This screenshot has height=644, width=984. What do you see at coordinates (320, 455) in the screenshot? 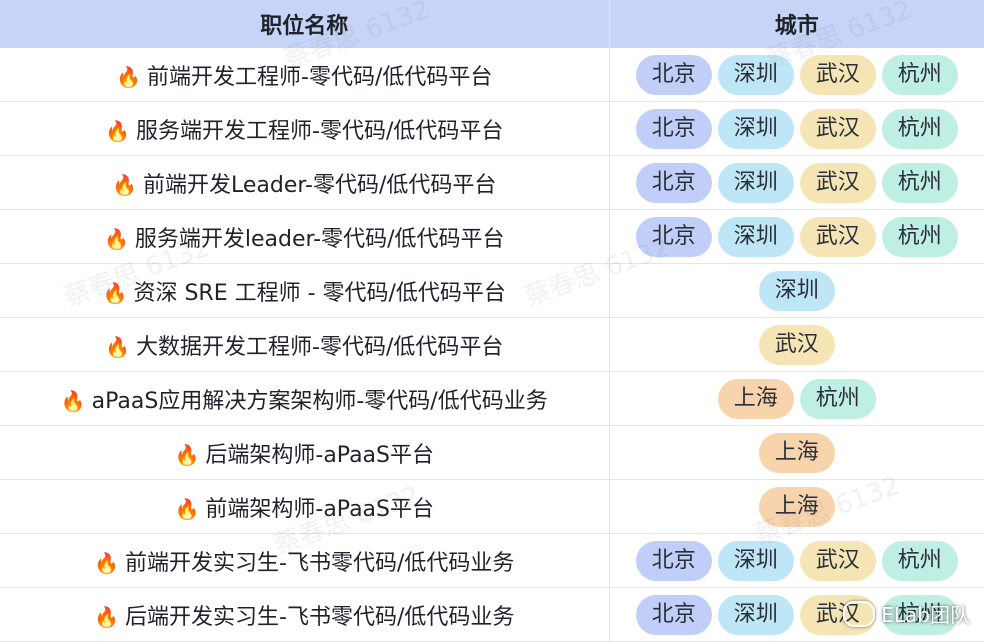
I see `position-title: 后端架构师-aPaaS平台` at bounding box center [320, 455].